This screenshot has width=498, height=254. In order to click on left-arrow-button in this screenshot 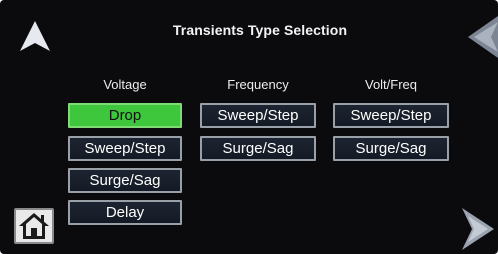, I will do `click(482, 37)`.